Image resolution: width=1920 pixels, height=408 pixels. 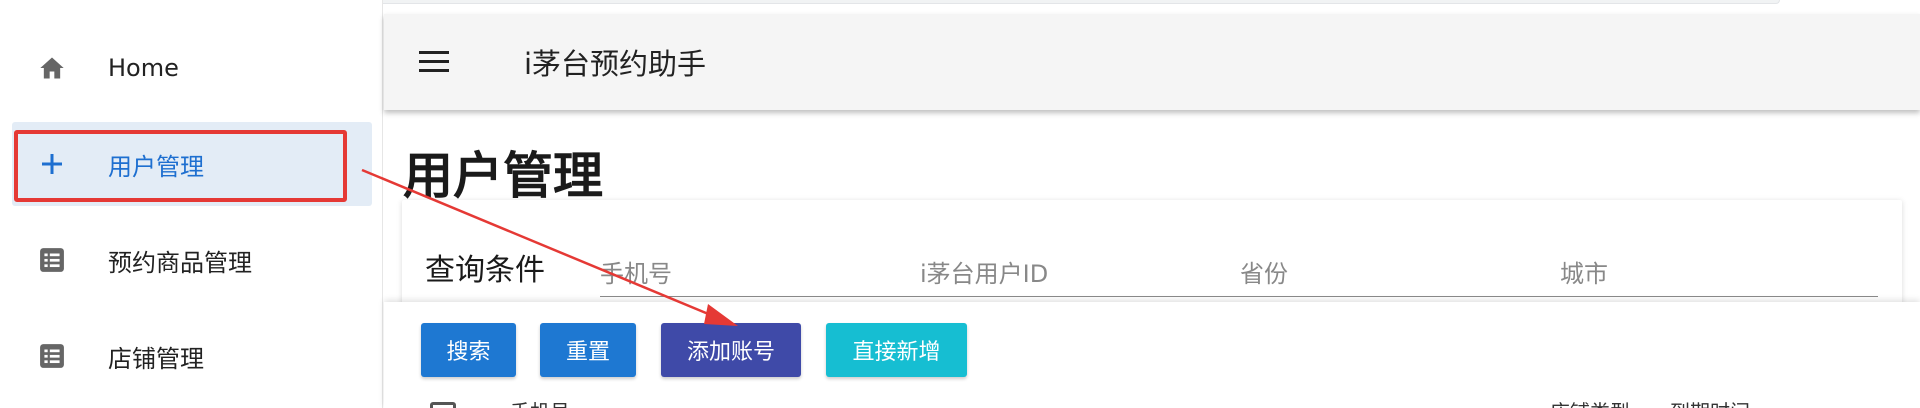 I want to click on phone-field: 手机号, so click(x=636, y=271).